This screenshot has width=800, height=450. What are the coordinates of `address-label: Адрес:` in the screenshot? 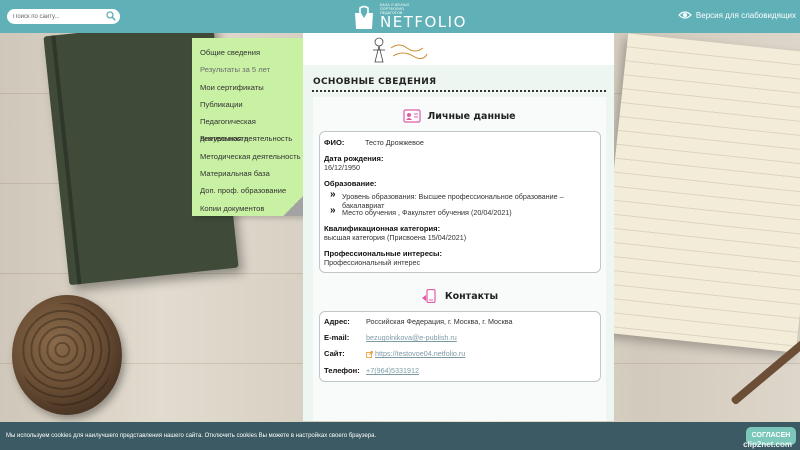 It's located at (337, 321).